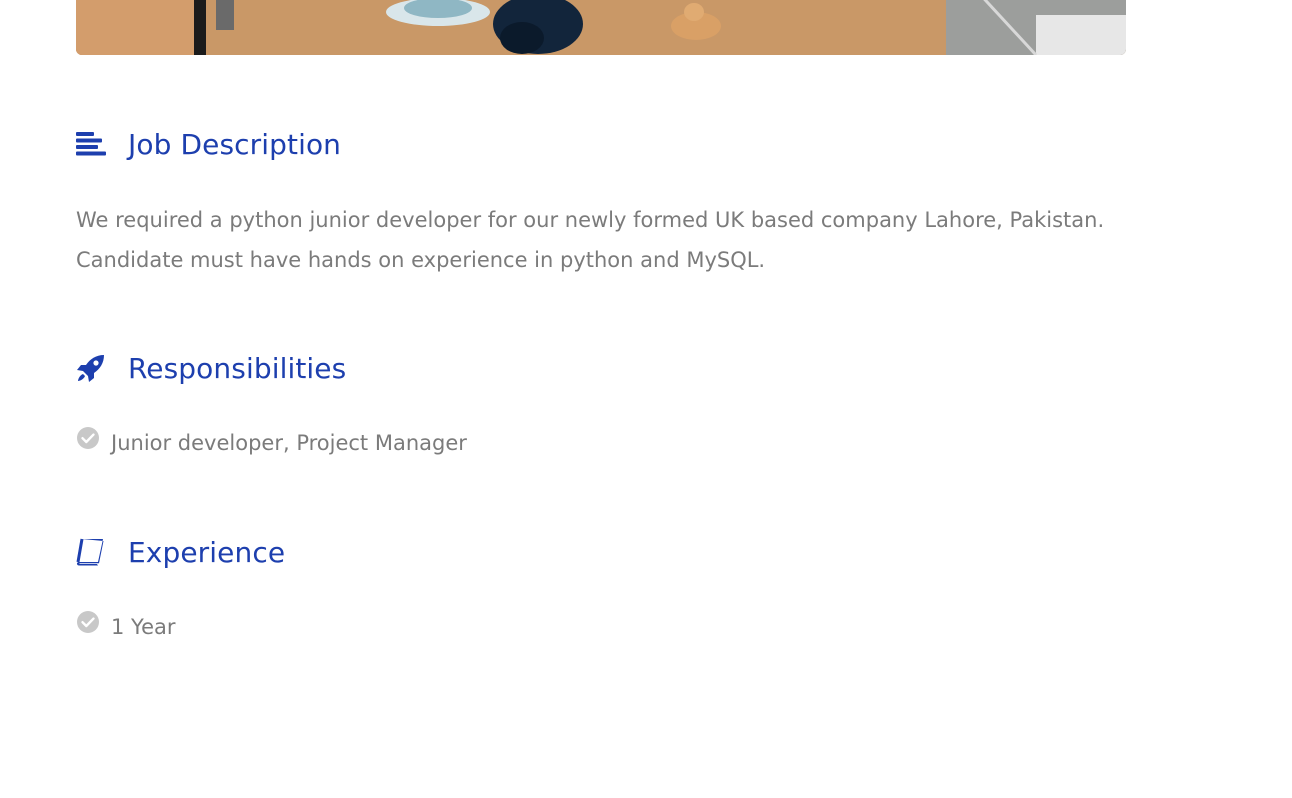  I want to click on job-description-heading: Job Description, so click(611, 144).